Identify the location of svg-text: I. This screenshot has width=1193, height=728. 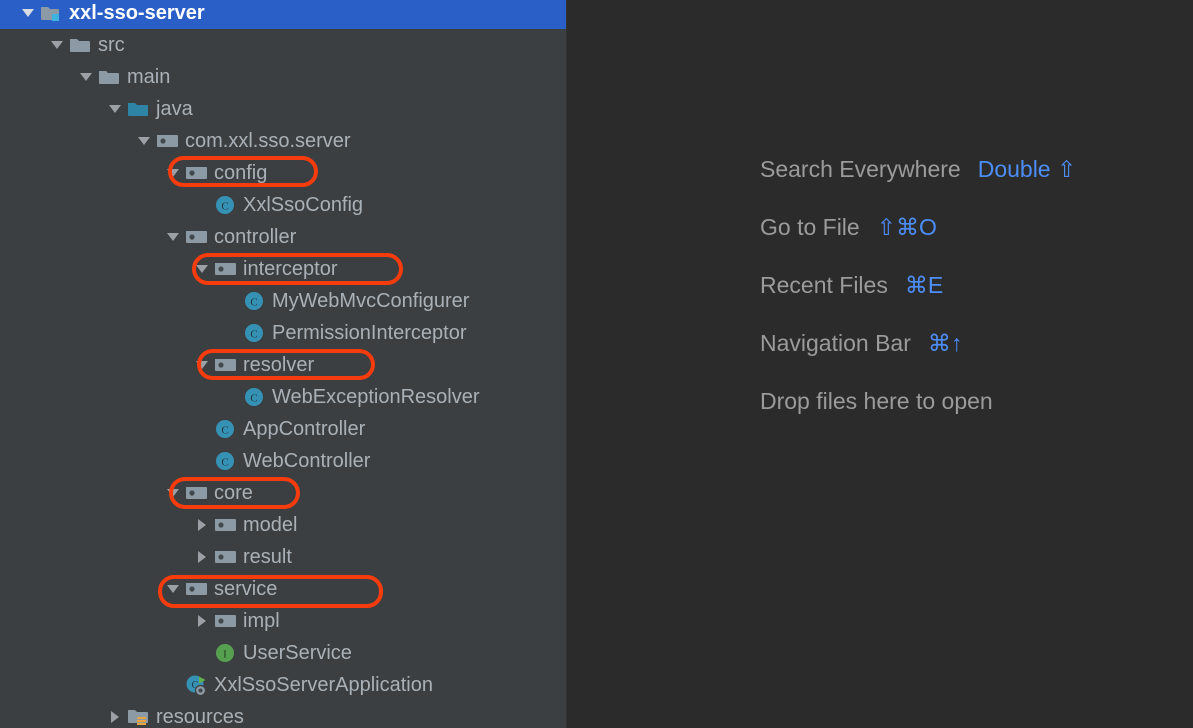
(225, 655).